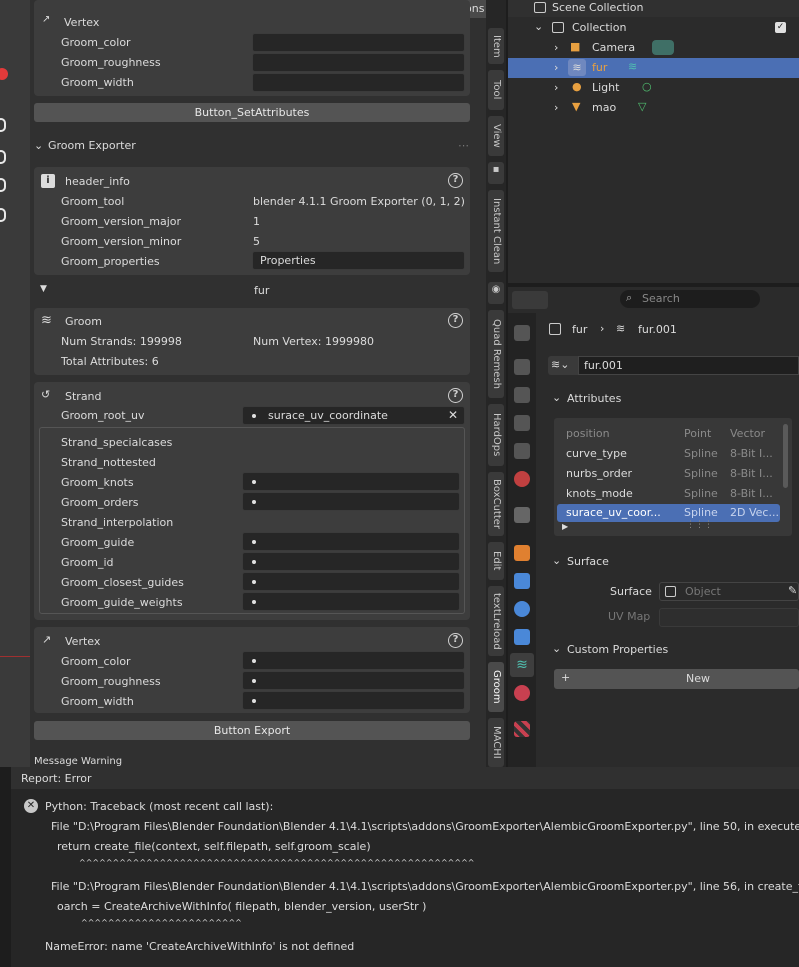  Describe the element at coordinates (496, 742) in the screenshot. I see `tab-machin: MACHI` at that location.